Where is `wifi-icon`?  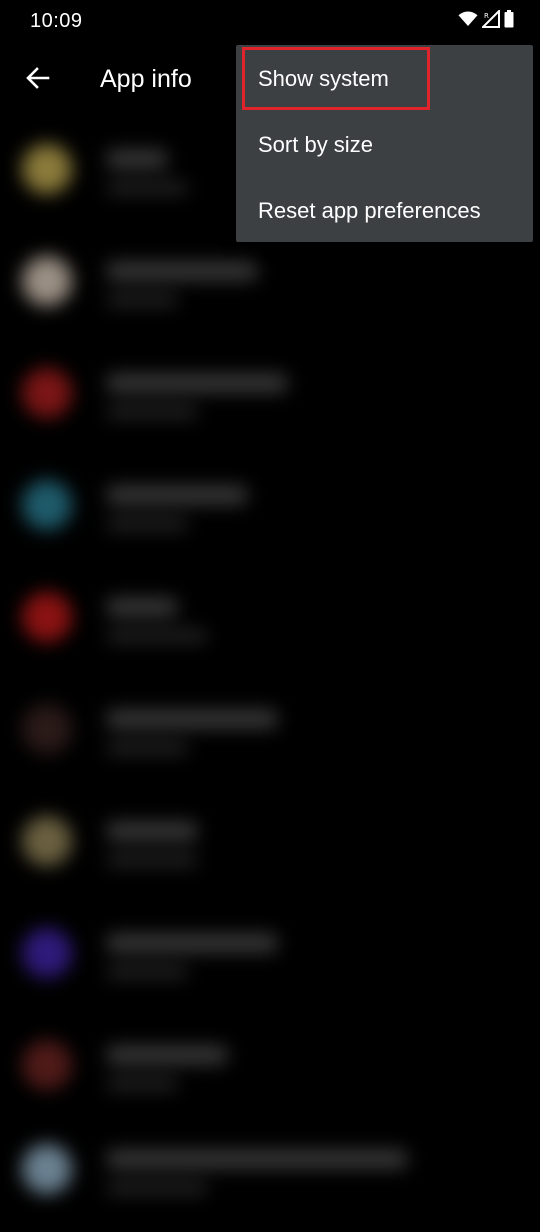
wifi-icon is located at coordinates (468, 19).